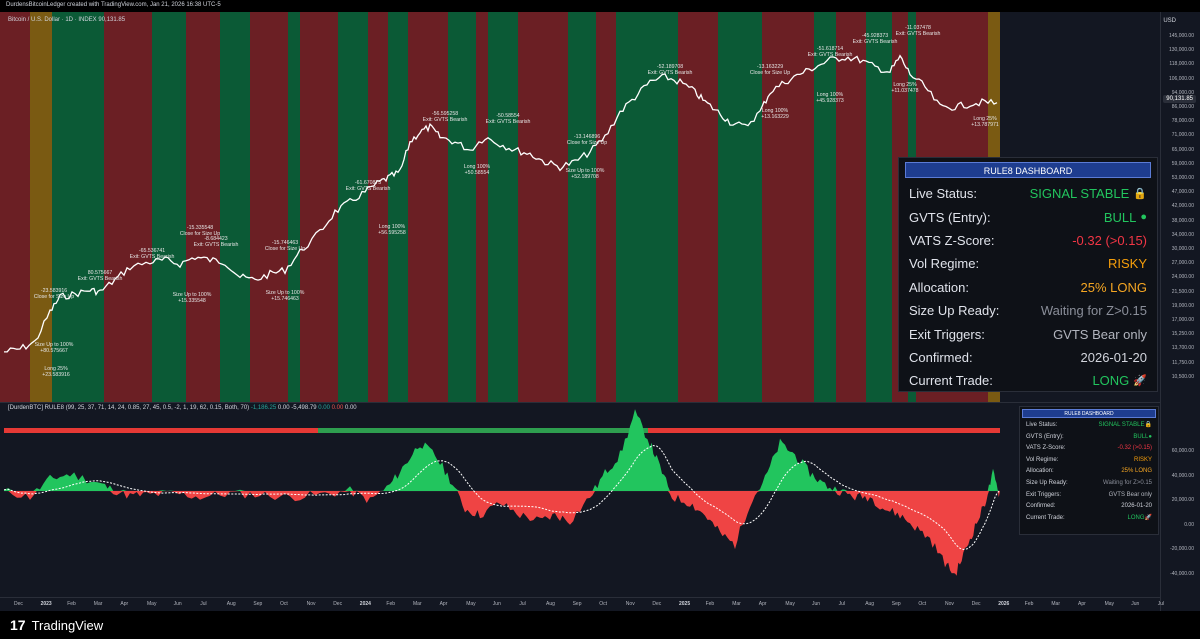 This screenshot has height=639, width=1200. I want to click on dashboard-key: Live Status:, so click(943, 194).